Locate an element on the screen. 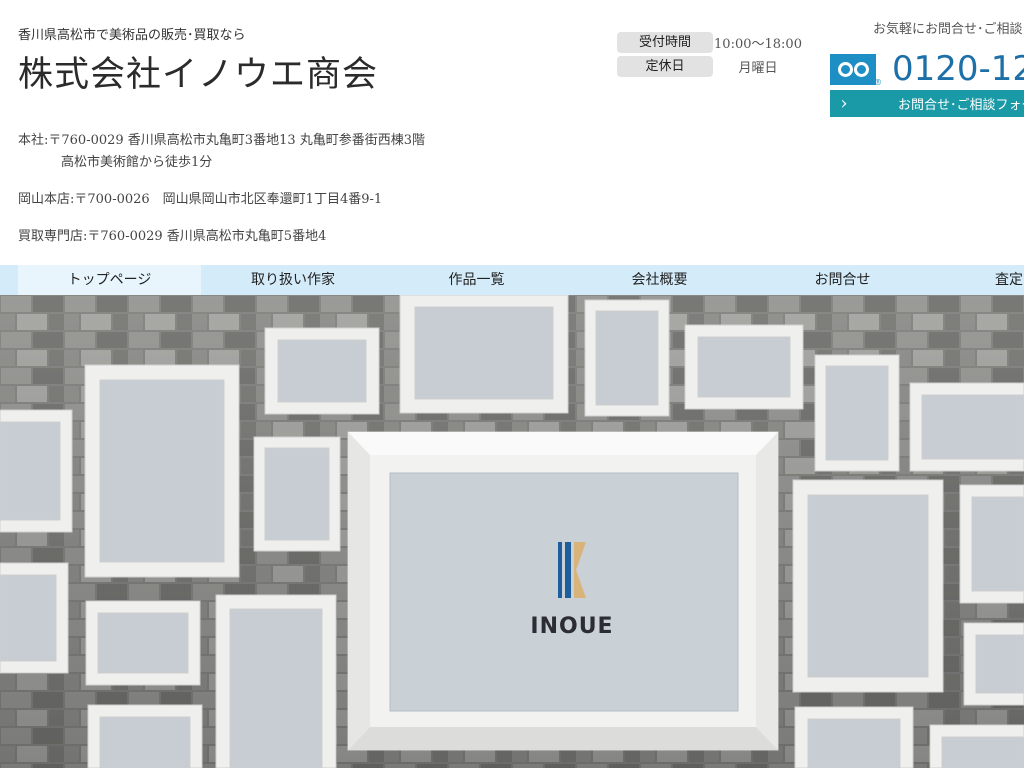  contact-block: お気軽にお問合せ･ご相談 ® 0120-122 › お問合せ･ご相談フォー is located at coordinates (927, 67).